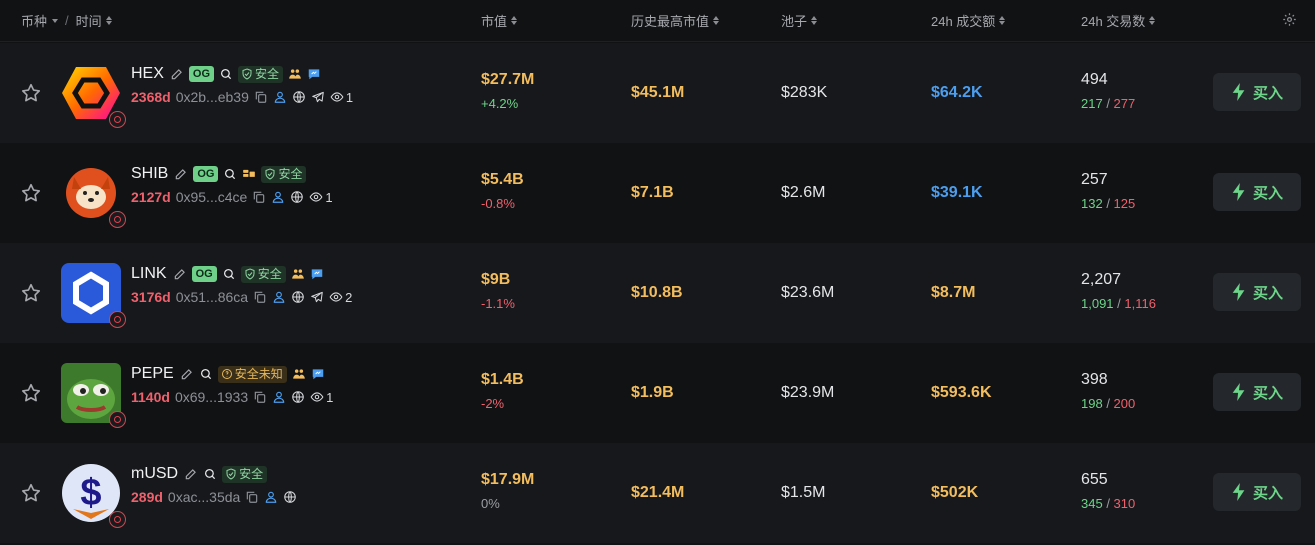  Describe the element at coordinates (499, 20) in the screenshot. I see `header-market-cap: 市值` at that location.